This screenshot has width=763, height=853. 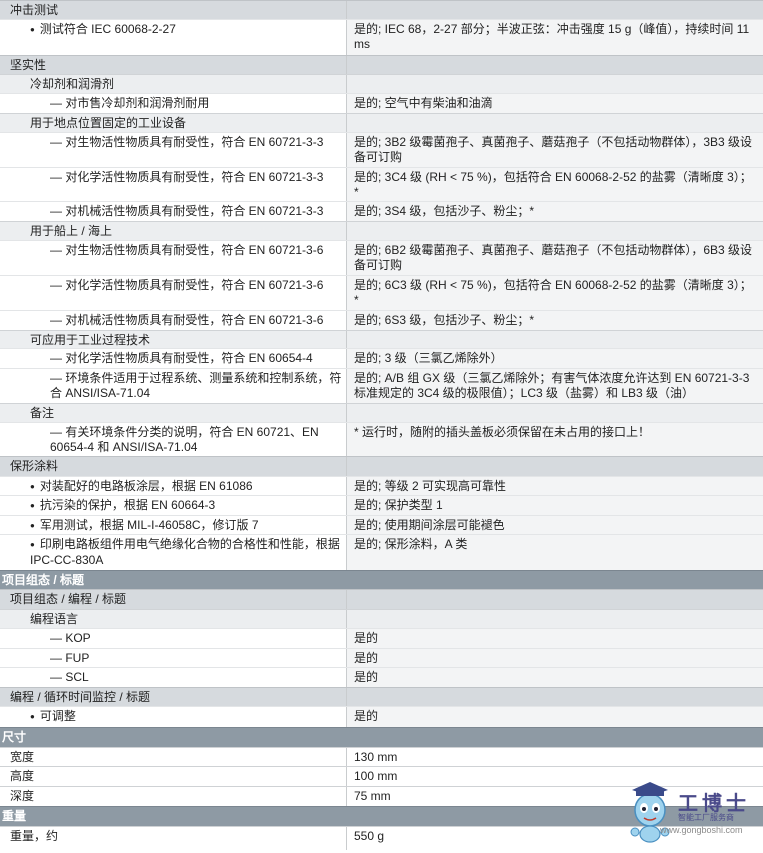 What do you see at coordinates (173, 776) in the screenshot?
I see `spec-label: 高度` at bounding box center [173, 776].